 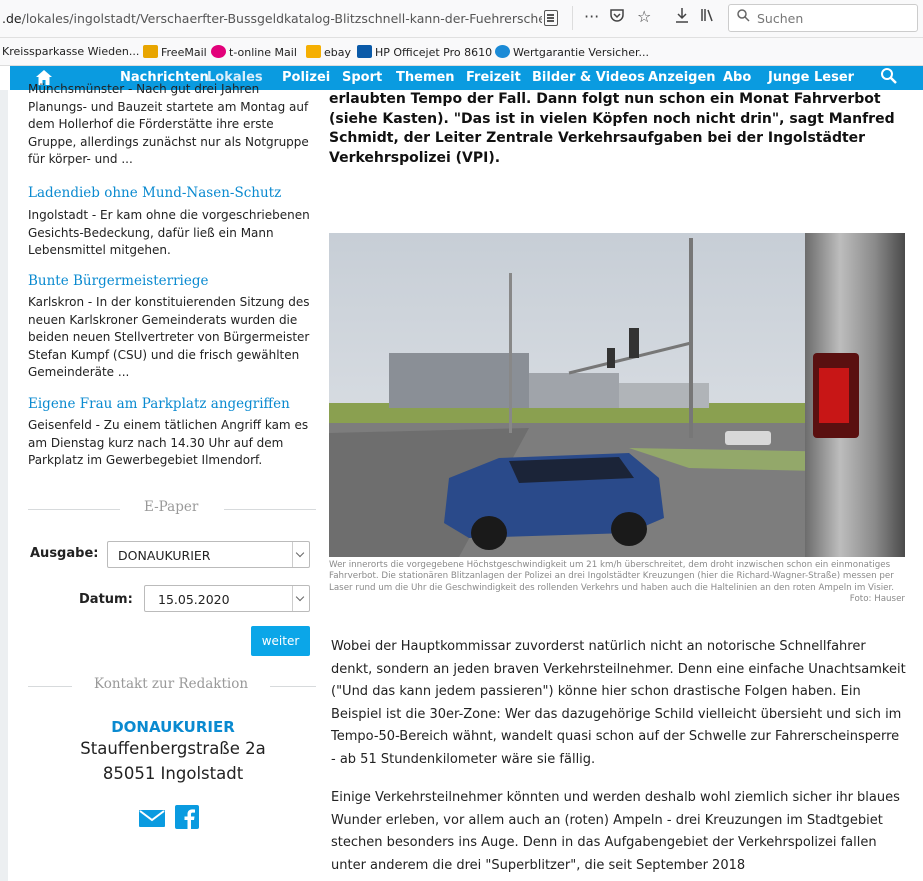 What do you see at coordinates (682, 17) in the screenshot?
I see `download-icon` at bounding box center [682, 17].